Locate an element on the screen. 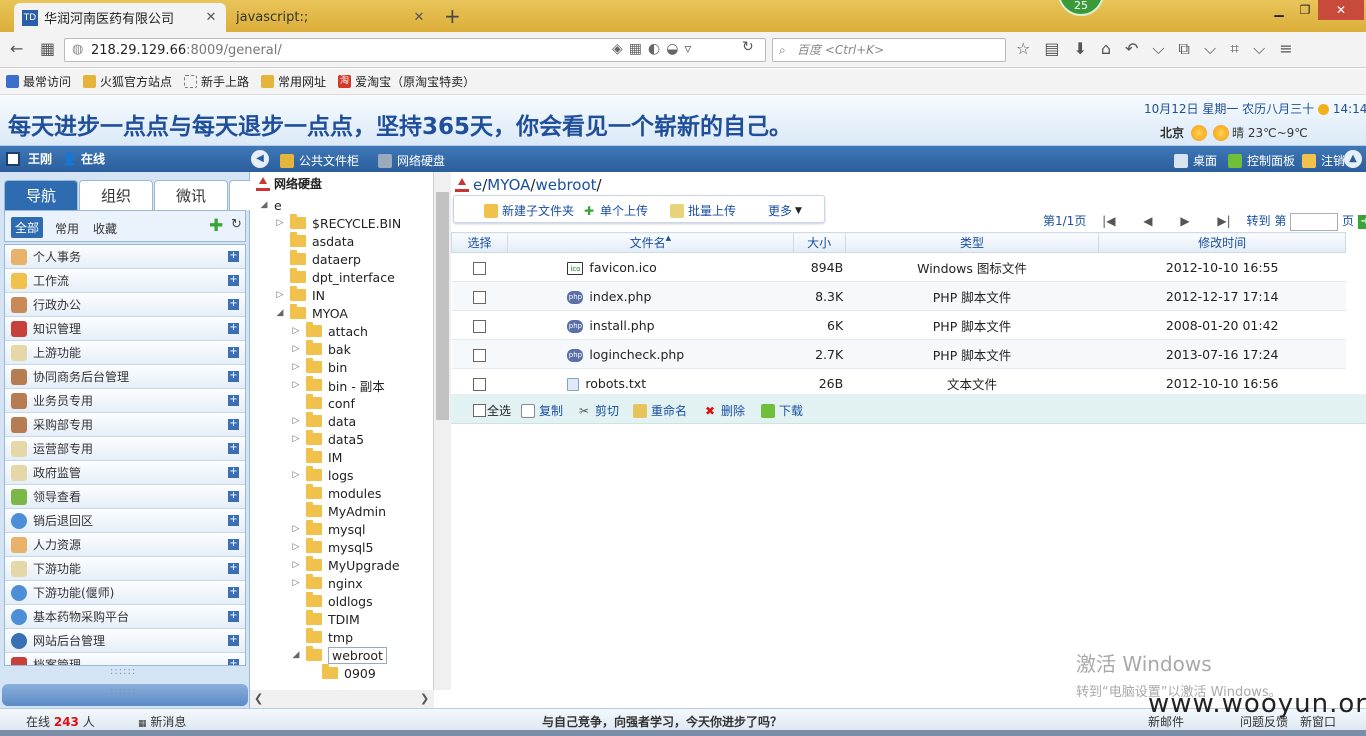 This screenshot has width=1366, height=736. tree-row: TDIM is located at coordinates (325, 619).